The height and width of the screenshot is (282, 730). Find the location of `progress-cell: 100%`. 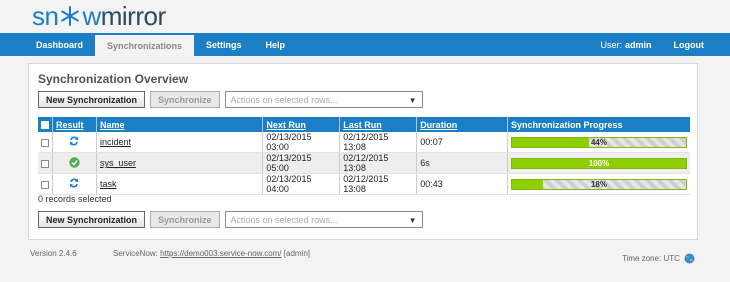

progress-cell: 100% is located at coordinates (598, 163).